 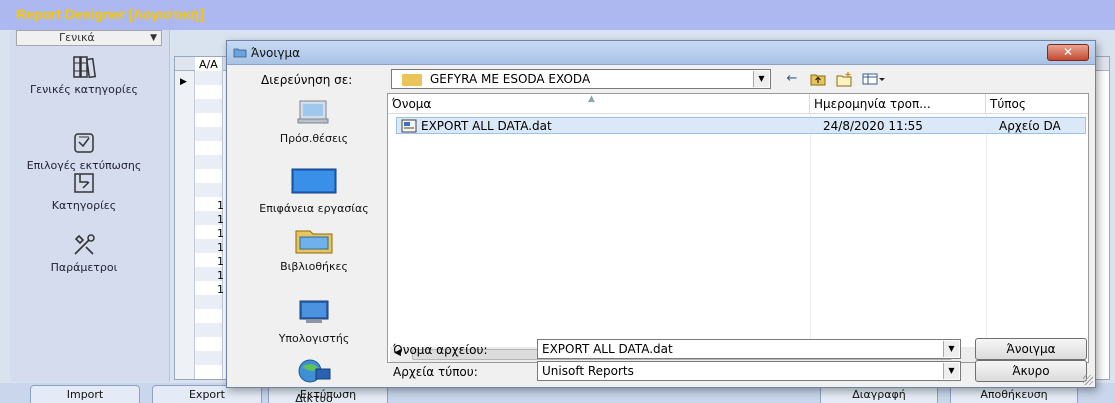 I want to click on column-header-name-label: Όνομα, so click(x=412, y=104).